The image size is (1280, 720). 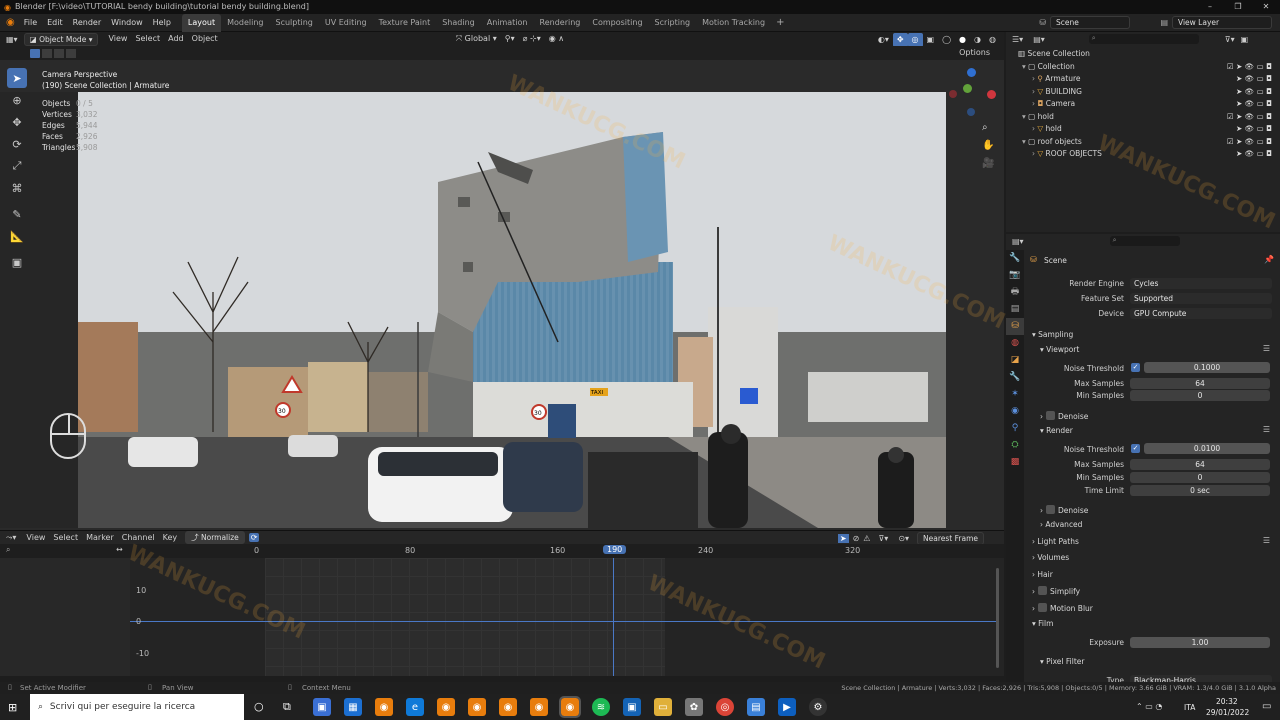 I want to click on app2-icon: ✿, so click(x=694, y=707).